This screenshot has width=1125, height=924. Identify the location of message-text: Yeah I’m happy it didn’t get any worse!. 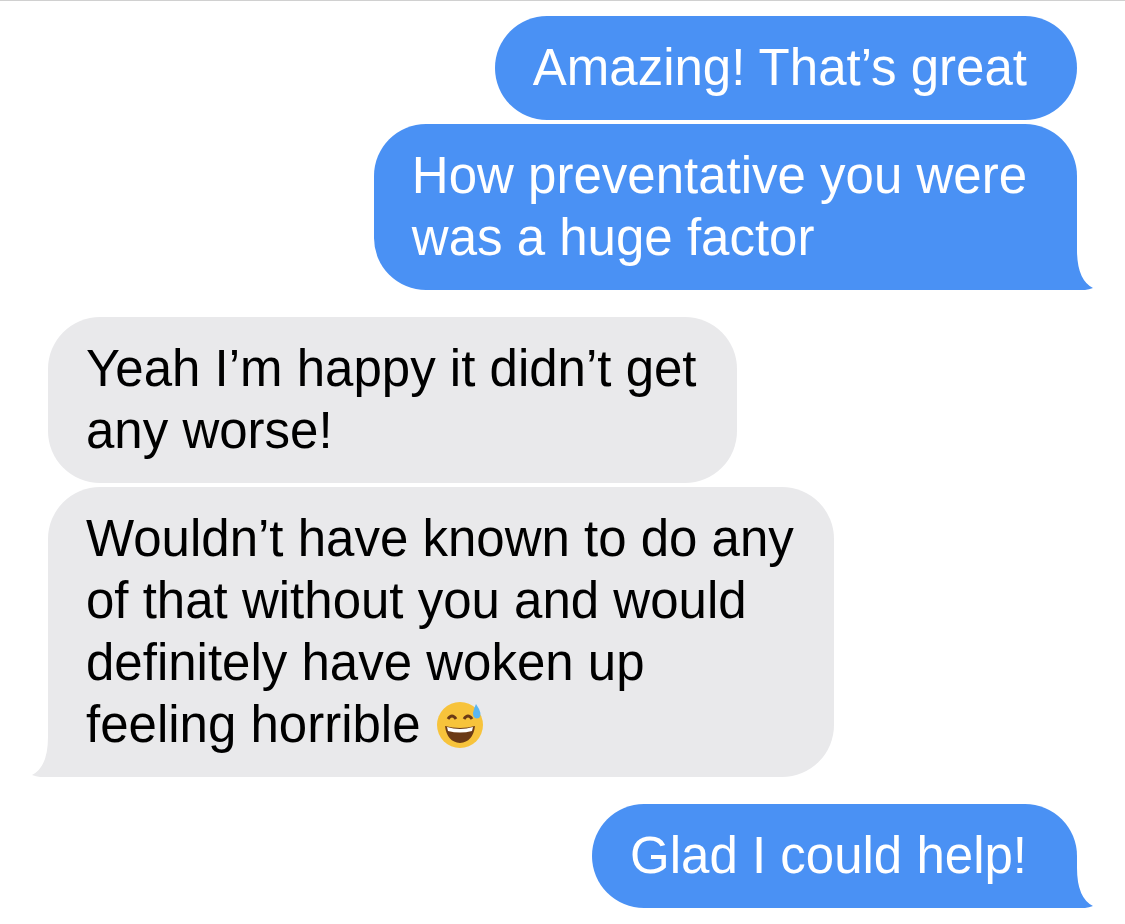
(391, 400).